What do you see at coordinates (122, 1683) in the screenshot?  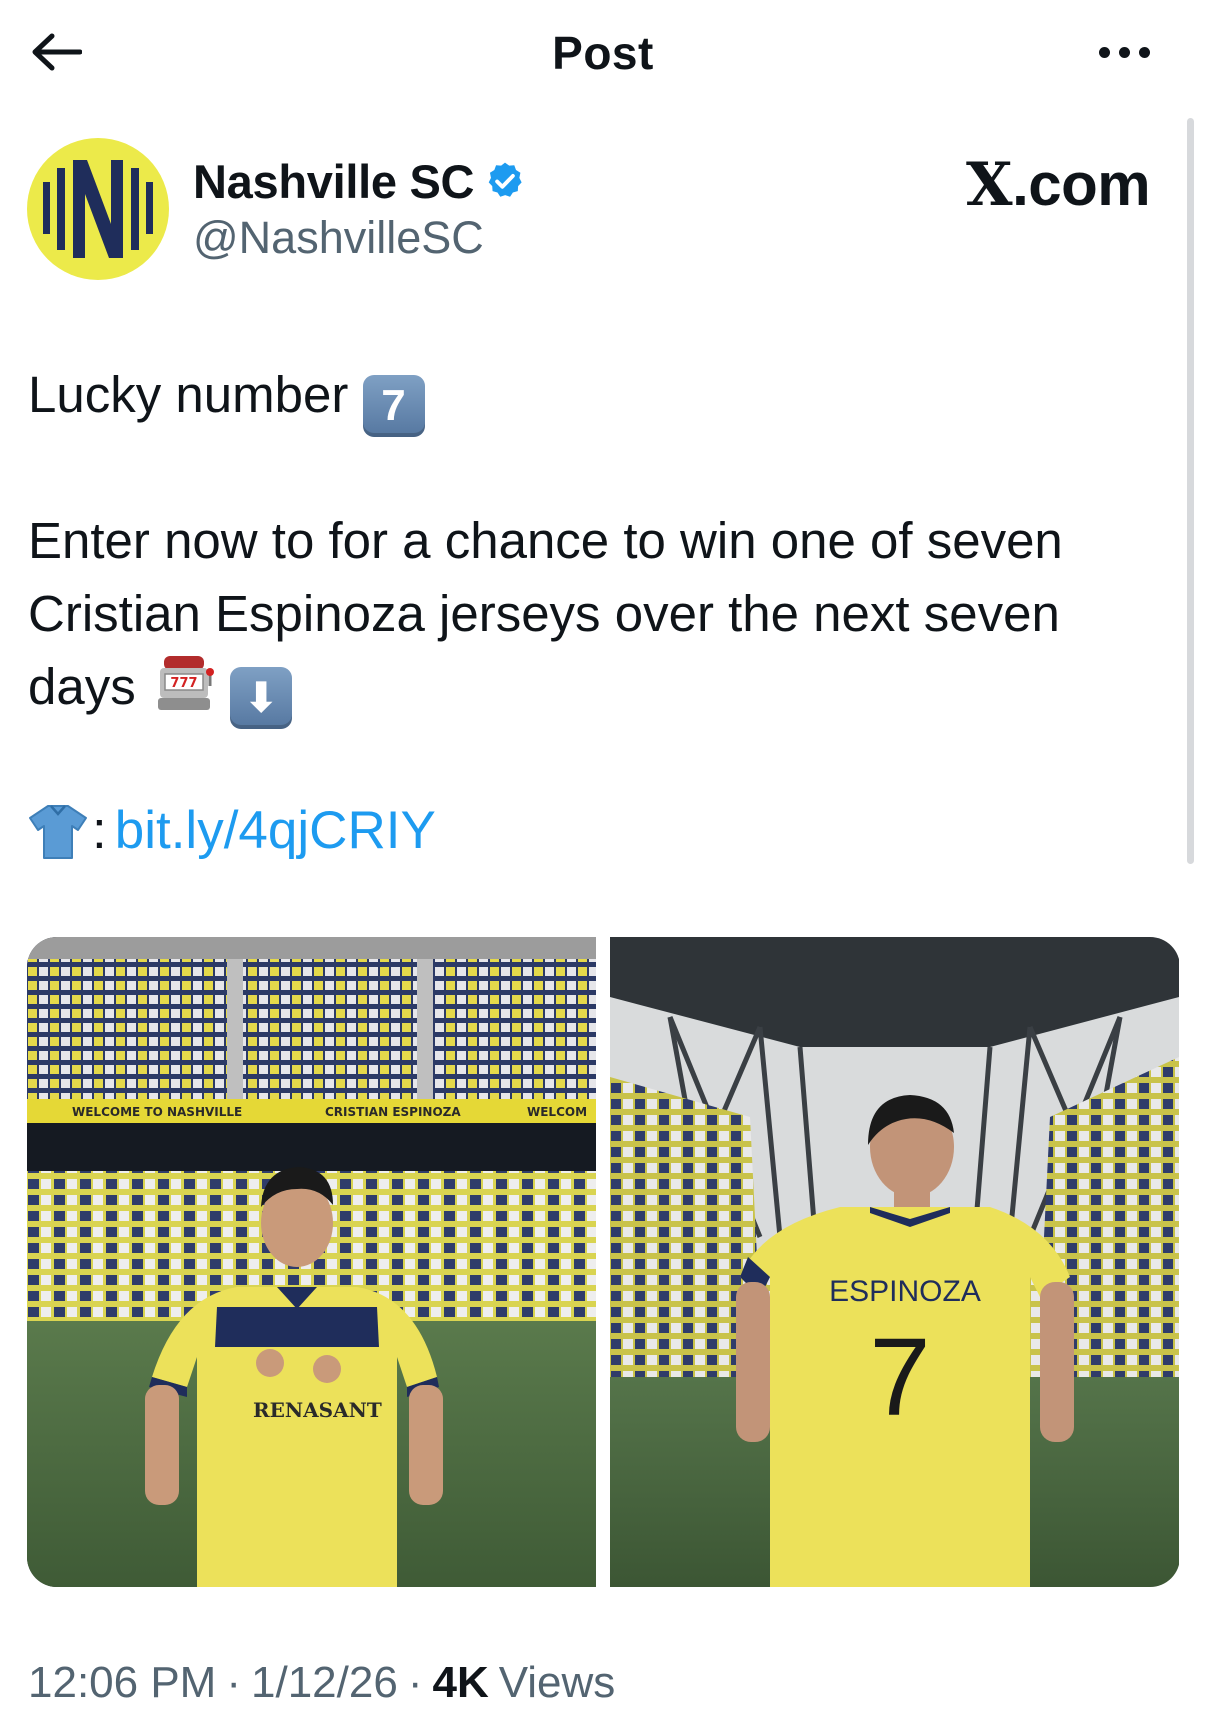 I see `post-time: 12:06 PM` at bounding box center [122, 1683].